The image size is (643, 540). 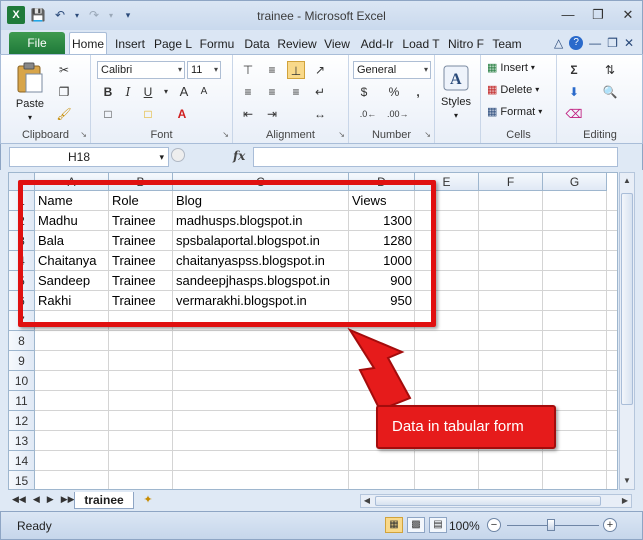 What do you see at coordinates (204, 92) in the screenshot?
I see `shrink-font-button: A` at bounding box center [204, 92].